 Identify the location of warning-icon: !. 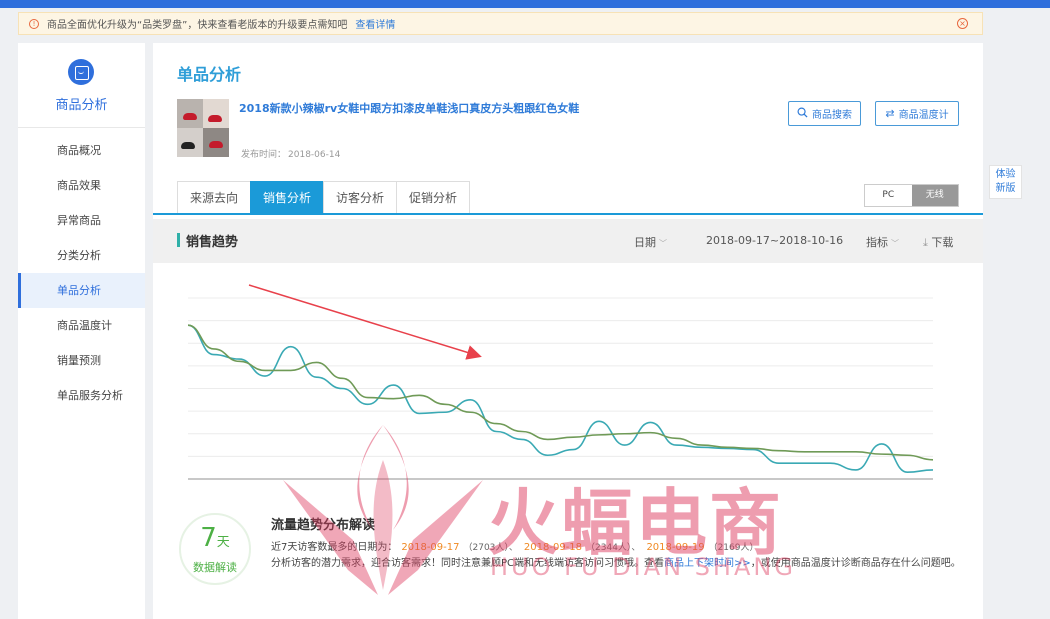
(34, 23).